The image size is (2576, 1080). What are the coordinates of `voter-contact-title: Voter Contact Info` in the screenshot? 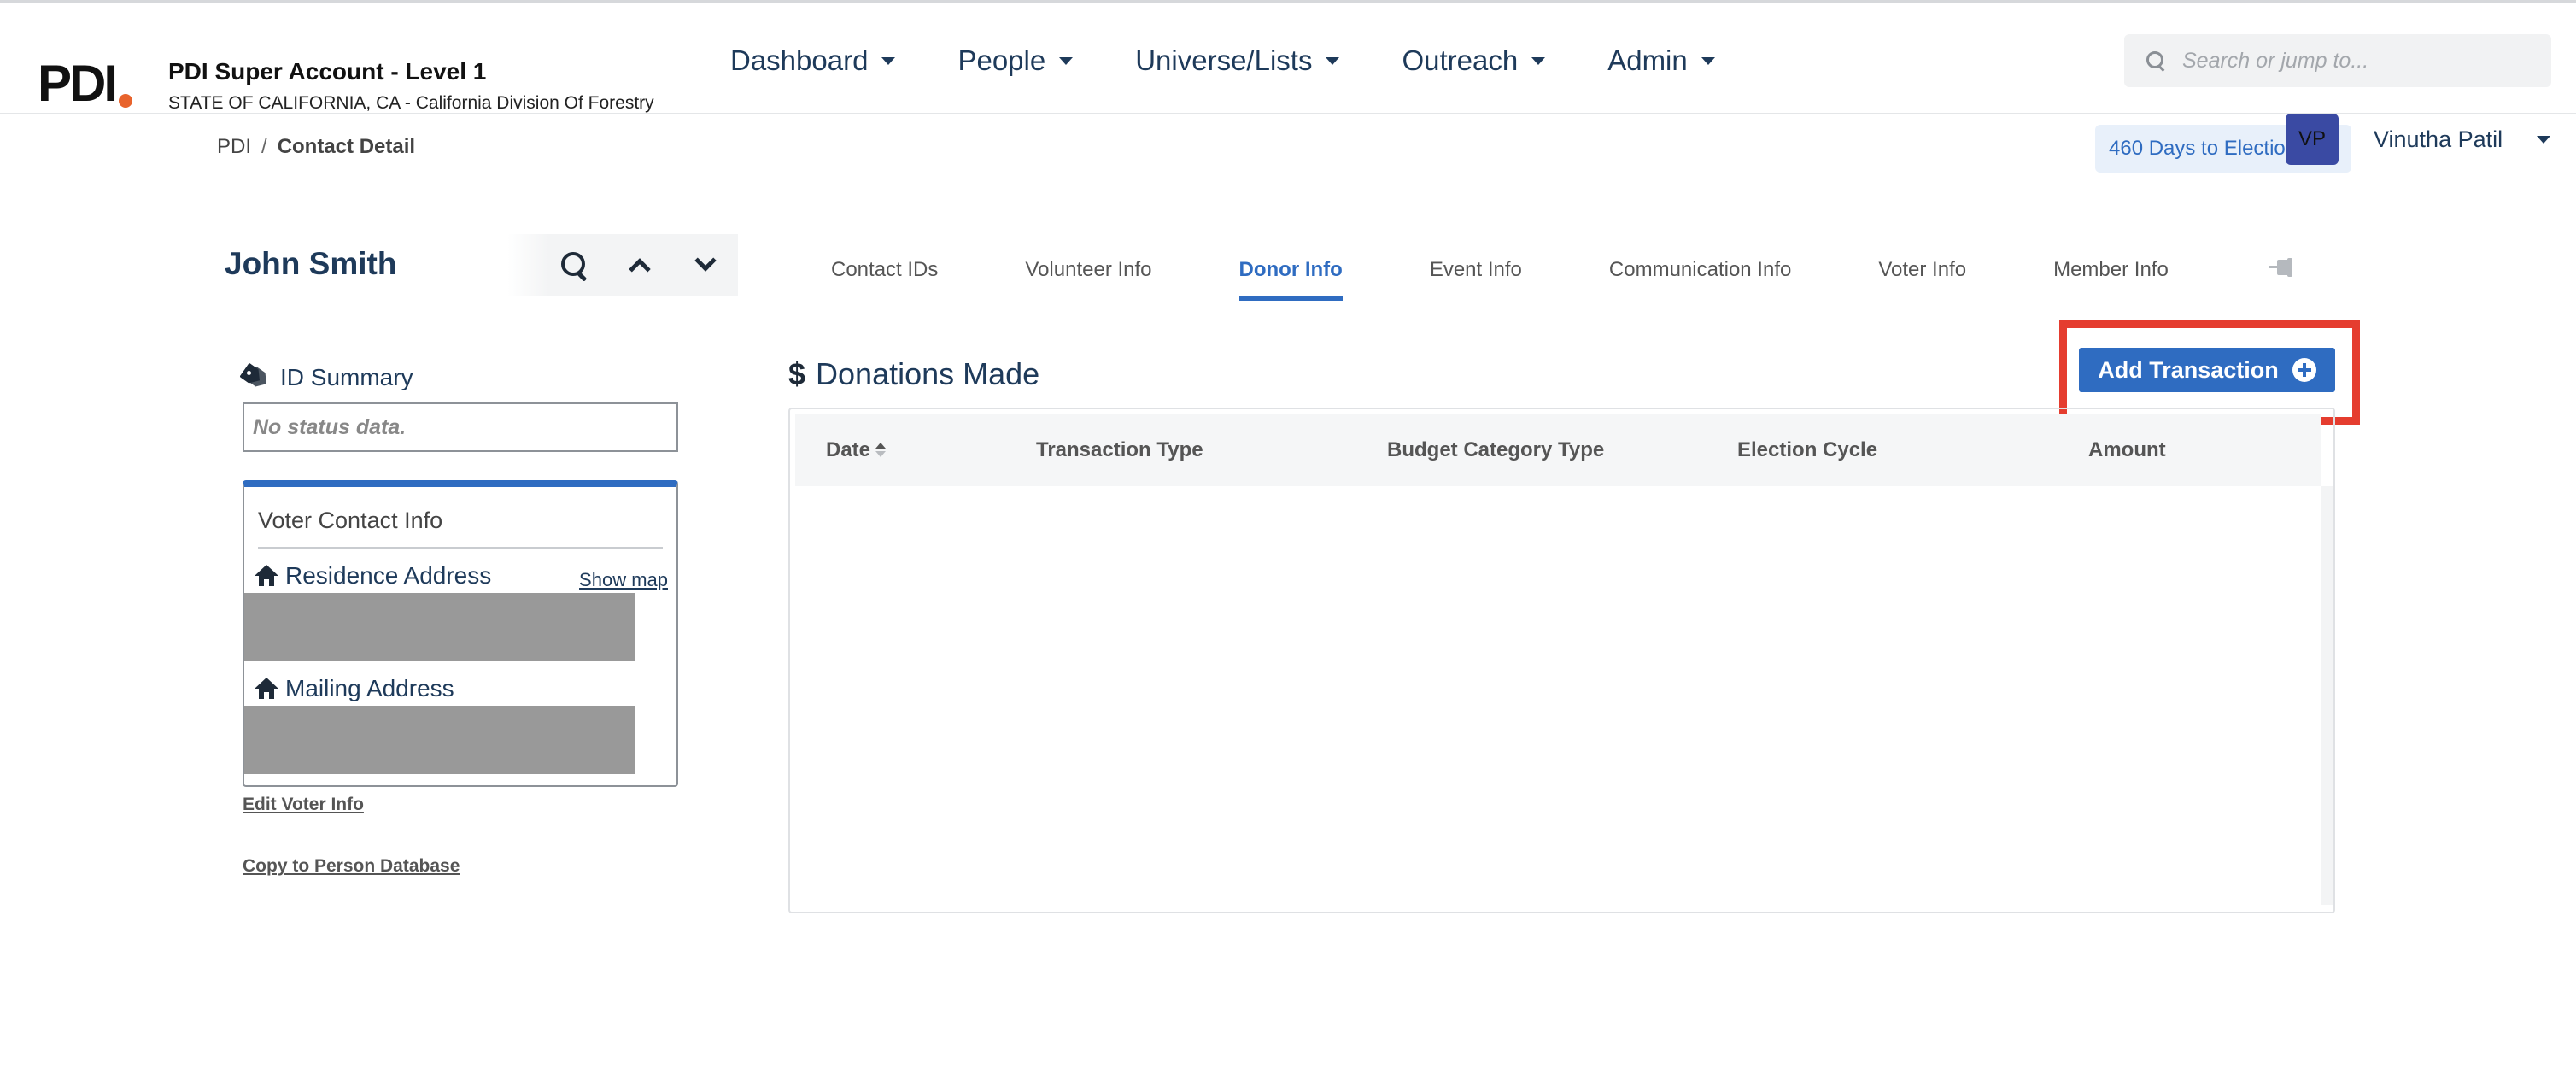 It's located at (350, 520).